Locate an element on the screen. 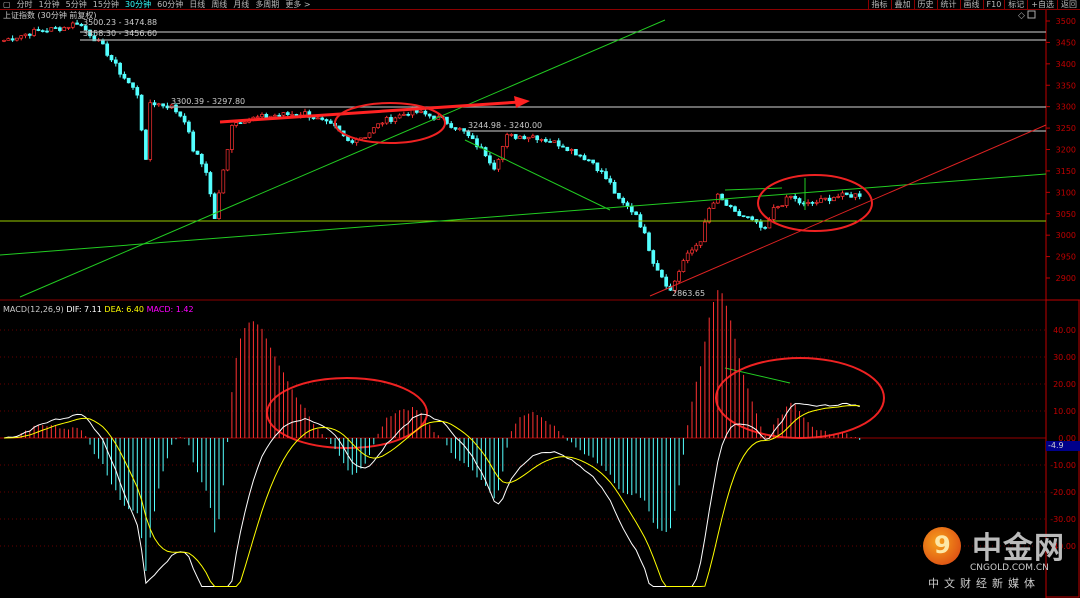 The image size is (1080, 598). watermark: 9 中金网 CNGOLD.COM.CN 中文财经新媒体 is located at coordinates (995, 558).